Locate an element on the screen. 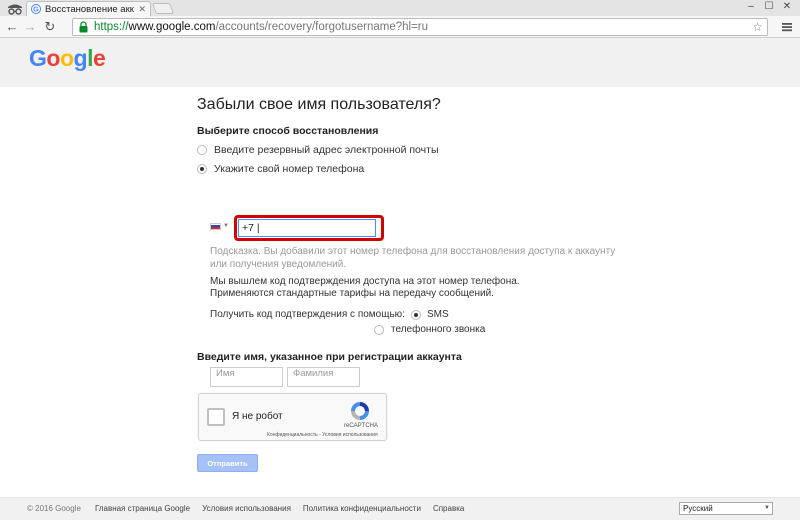  radio-phone is located at coordinates (202, 169).